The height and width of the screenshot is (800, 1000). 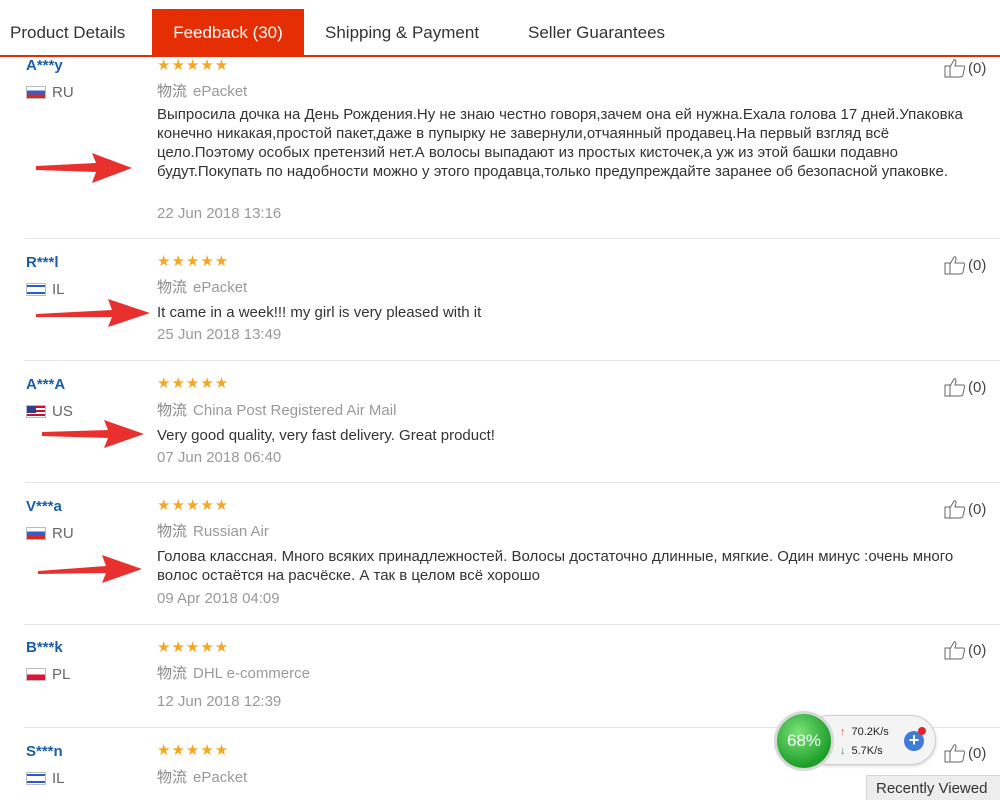 I want to click on buyer-name: R***l, so click(x=42, y=262).